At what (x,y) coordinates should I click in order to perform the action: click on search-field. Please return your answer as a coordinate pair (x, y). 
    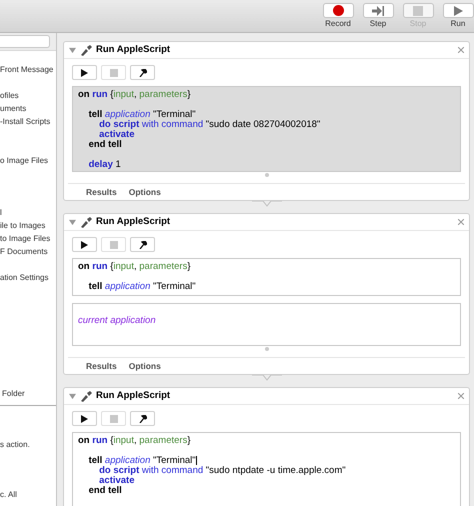
    Looking at the image, I should click on (25, 41).